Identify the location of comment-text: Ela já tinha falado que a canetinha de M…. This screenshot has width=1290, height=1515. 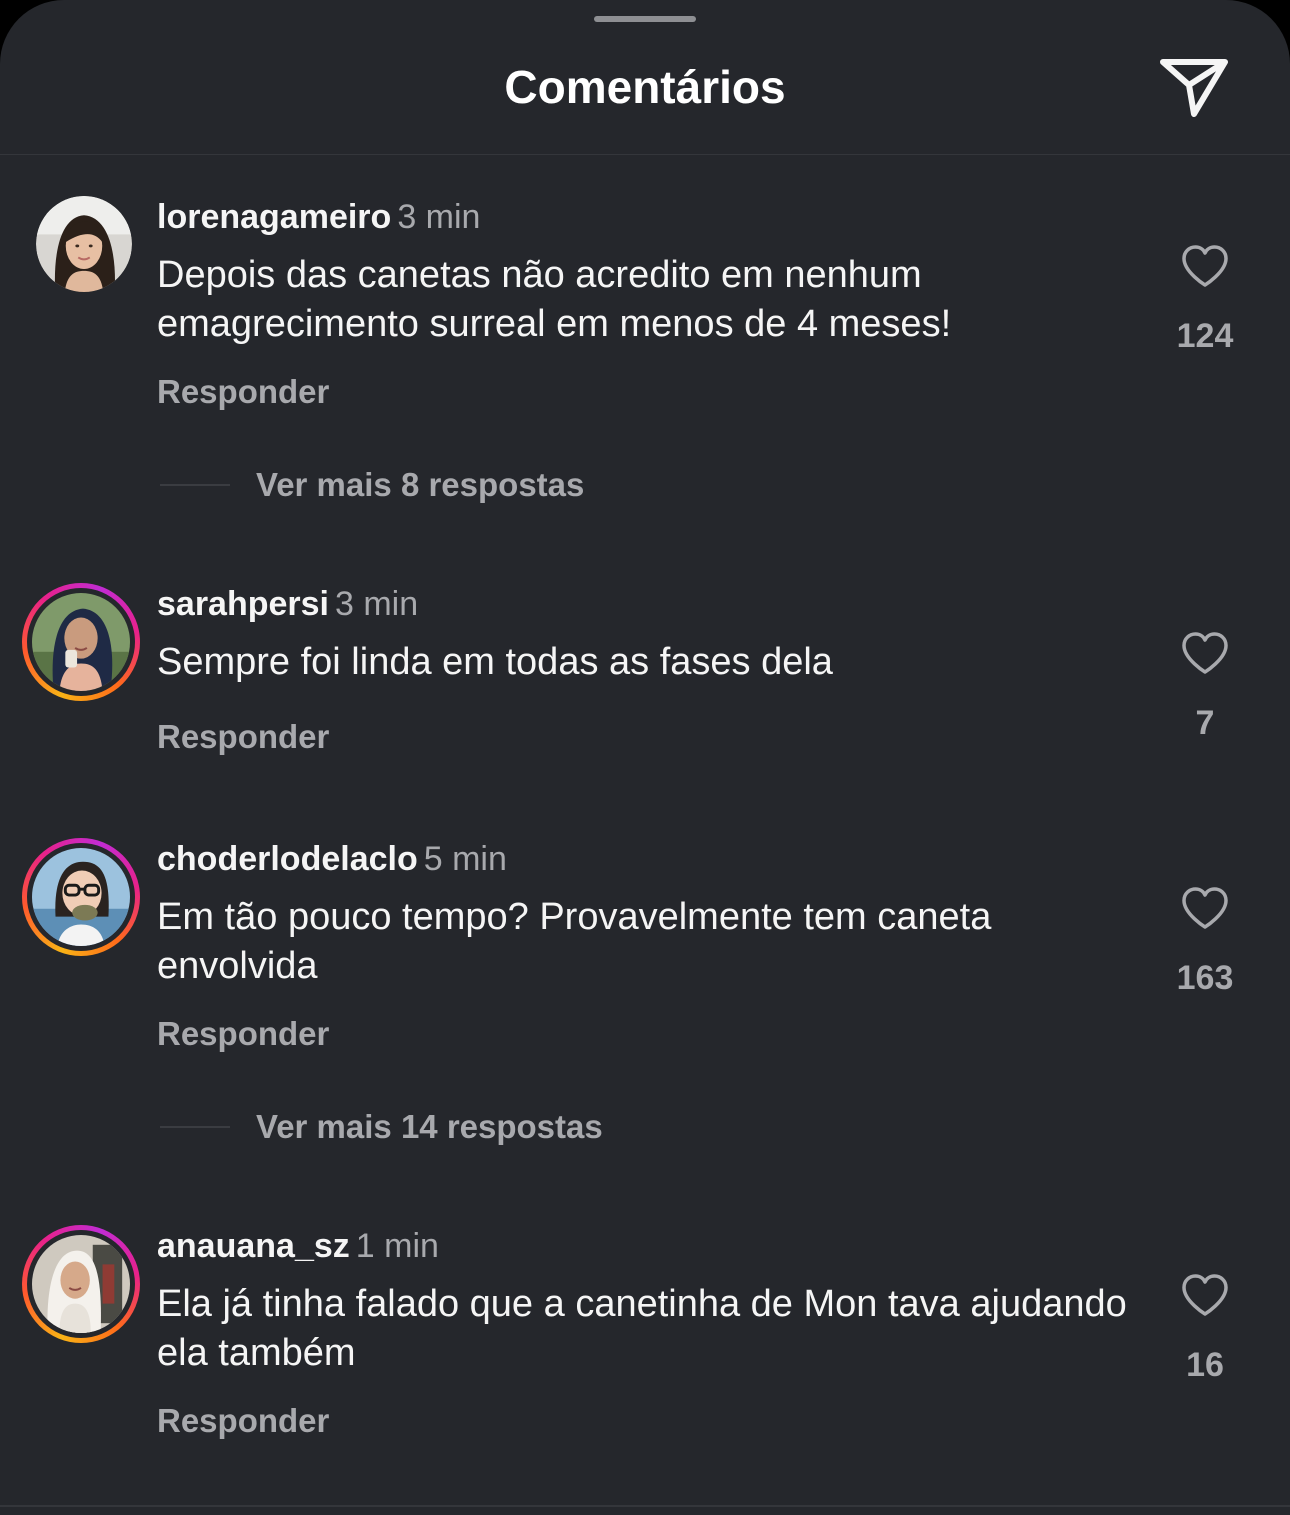
(642, 1328).